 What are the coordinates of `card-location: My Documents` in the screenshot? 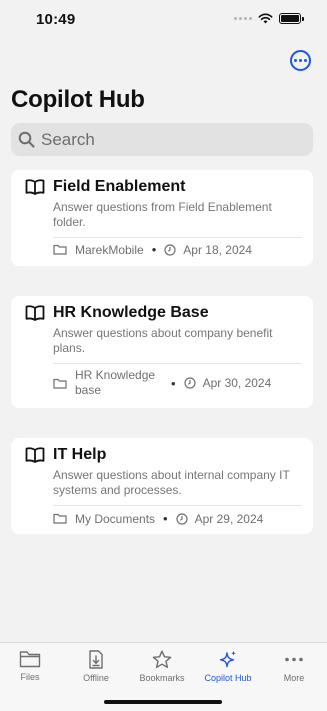 It's located at (115, 518).